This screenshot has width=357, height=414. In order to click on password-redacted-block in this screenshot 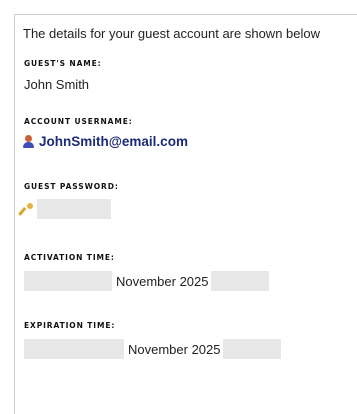, I will do `click(74, 209)`.